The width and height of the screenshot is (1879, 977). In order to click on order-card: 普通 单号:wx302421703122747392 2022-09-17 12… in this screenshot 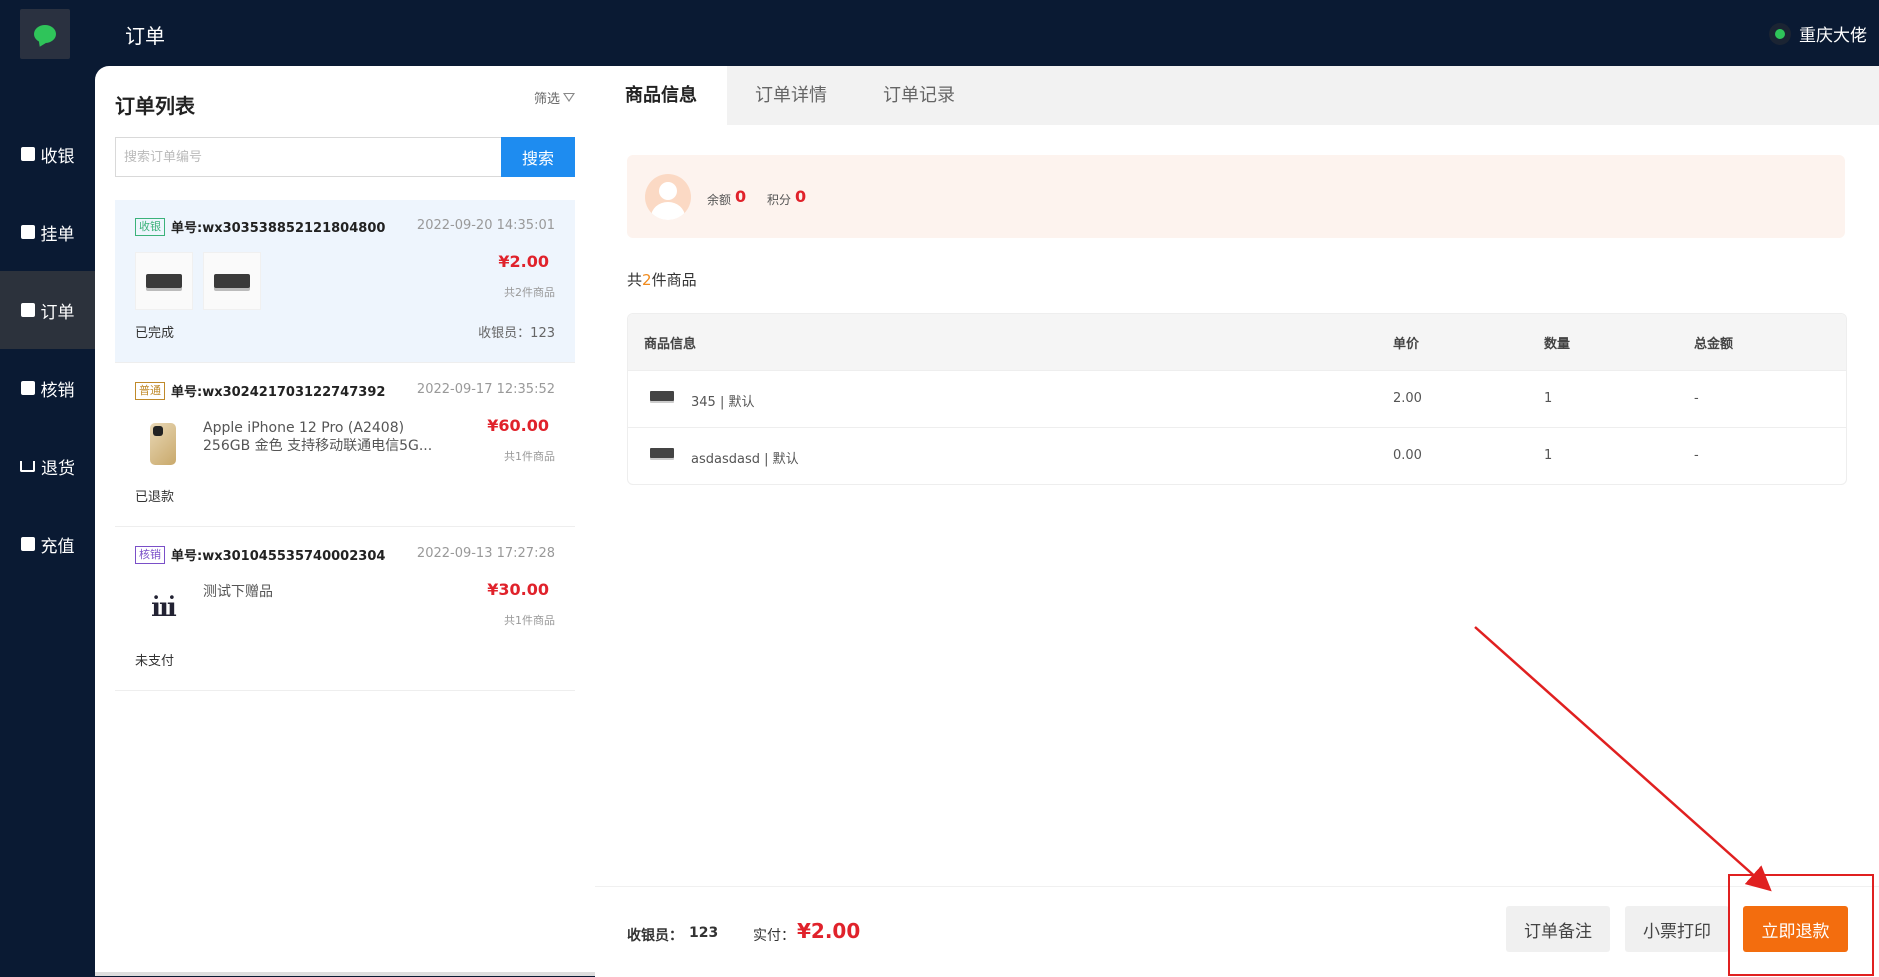, I will do `click(345, 445)`.